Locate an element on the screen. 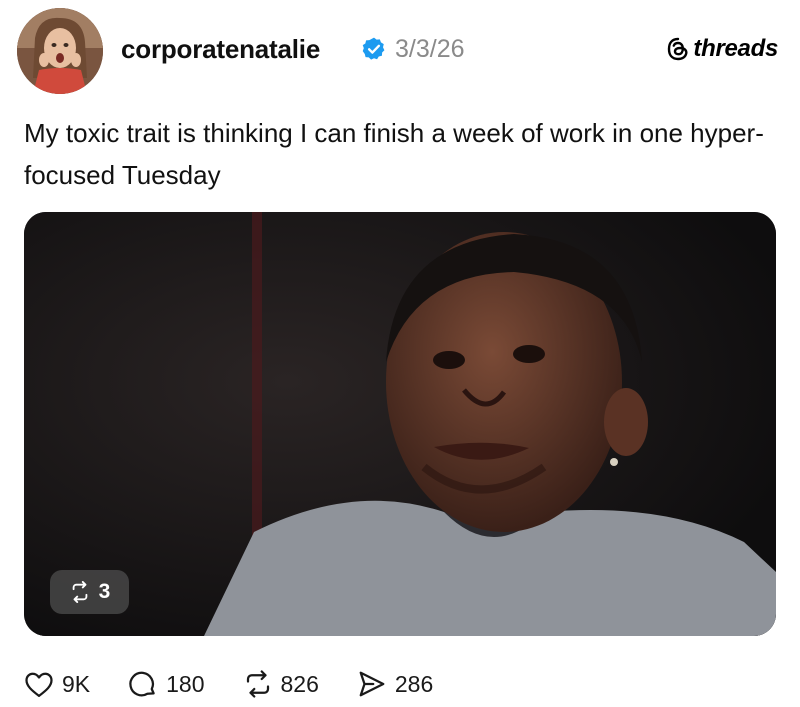 This screenshot has width=800, height=707. heart-icon is located at coordinates (39, 684).